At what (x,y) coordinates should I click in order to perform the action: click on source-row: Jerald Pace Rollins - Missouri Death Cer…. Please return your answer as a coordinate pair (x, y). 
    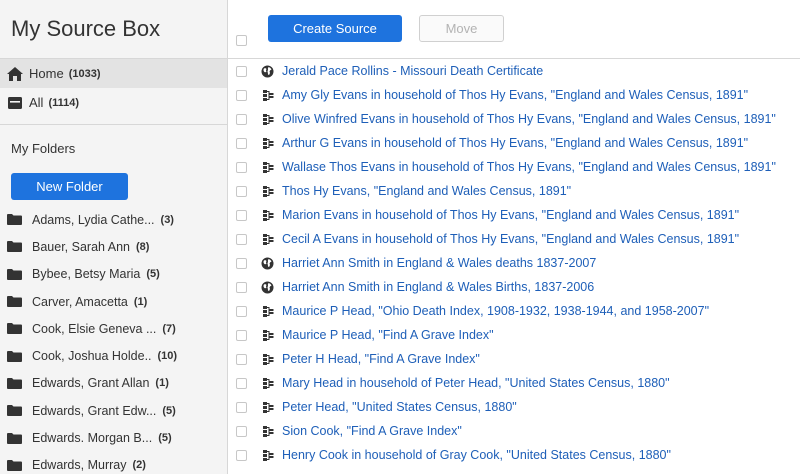
    Looking at the image, I should click on (514, 71).